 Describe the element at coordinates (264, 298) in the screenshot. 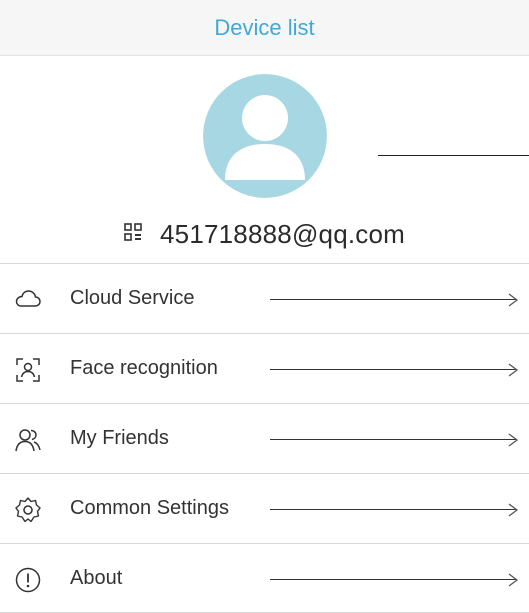

I see `menu-item-cloud-service: Cloud Service` at that location.